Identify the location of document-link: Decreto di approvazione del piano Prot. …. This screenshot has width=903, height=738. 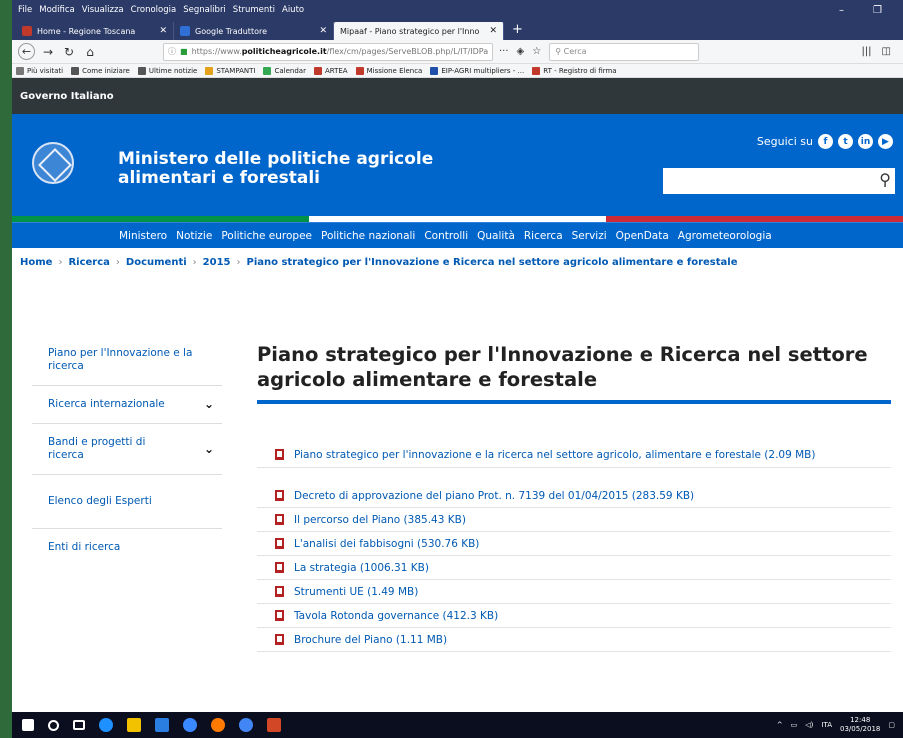
(574, 496).